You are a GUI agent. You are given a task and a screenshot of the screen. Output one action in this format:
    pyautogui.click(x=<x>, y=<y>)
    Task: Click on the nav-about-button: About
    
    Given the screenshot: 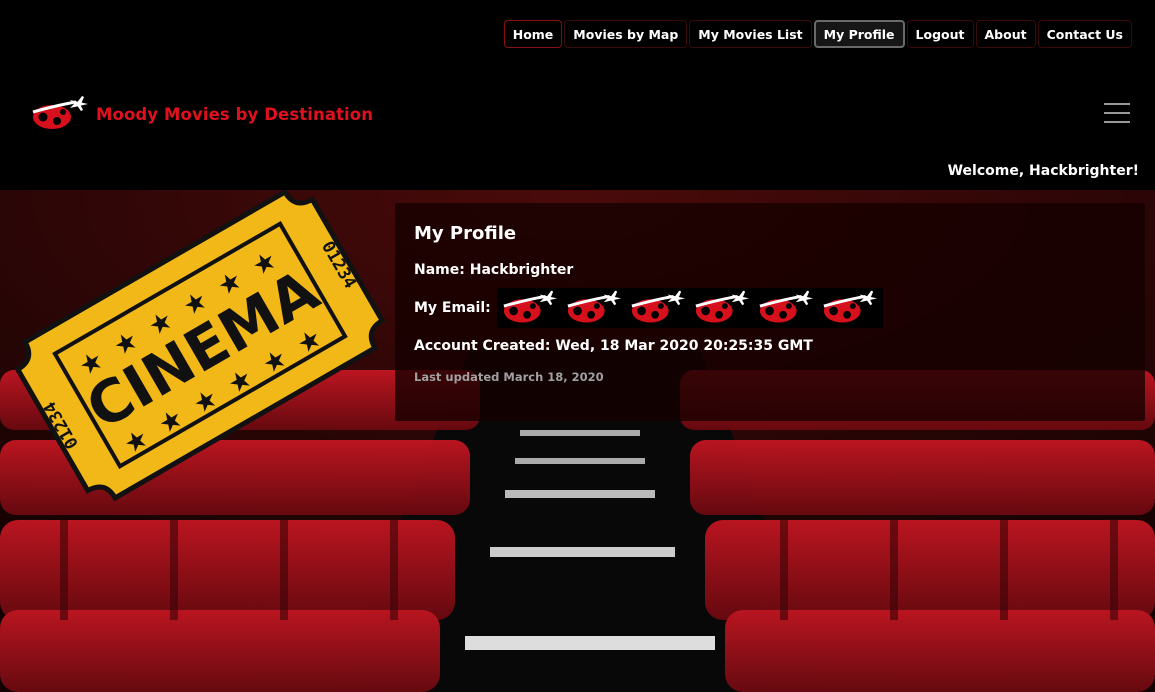 What is the action you would take?
    pyautogui.click(x=1005, y=34)
    